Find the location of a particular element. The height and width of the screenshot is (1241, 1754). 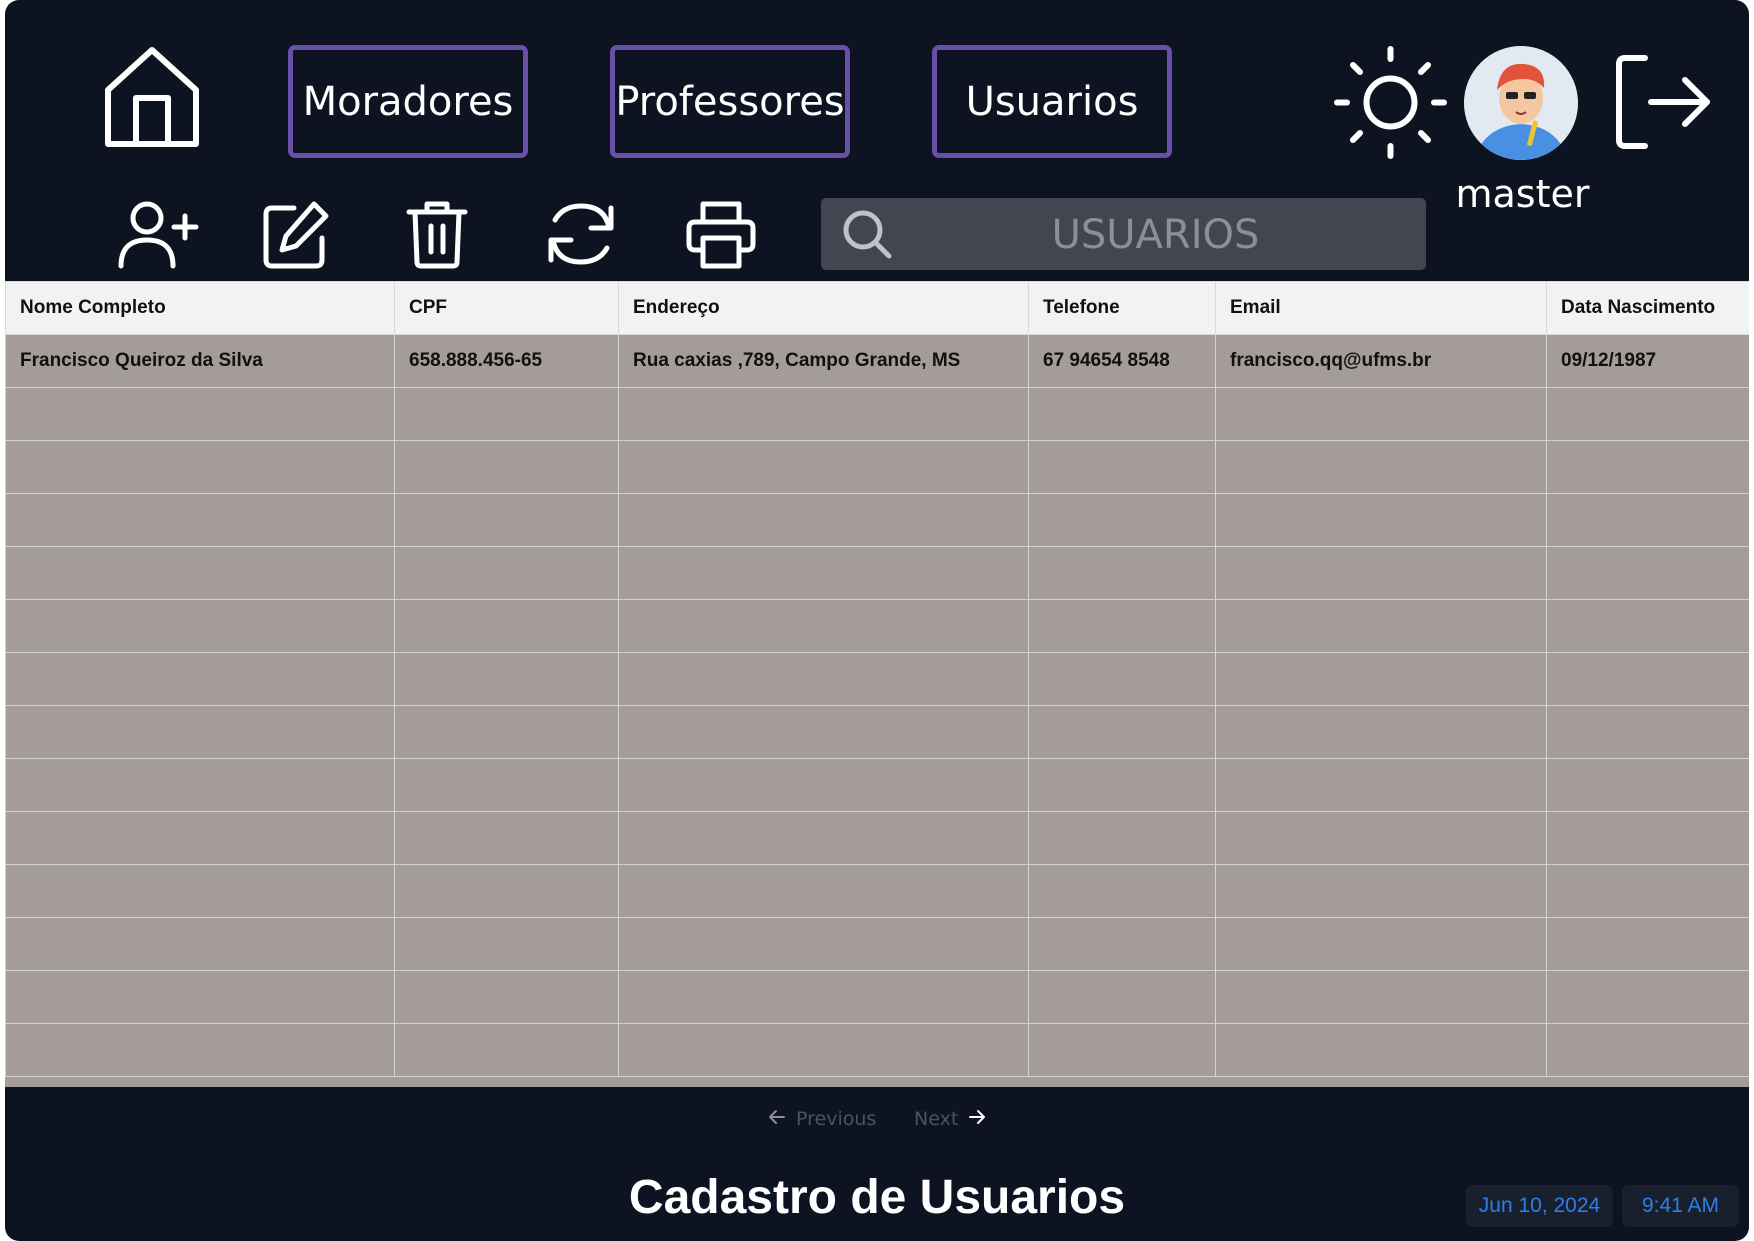

home-icon is located at coordinates (152, 97).